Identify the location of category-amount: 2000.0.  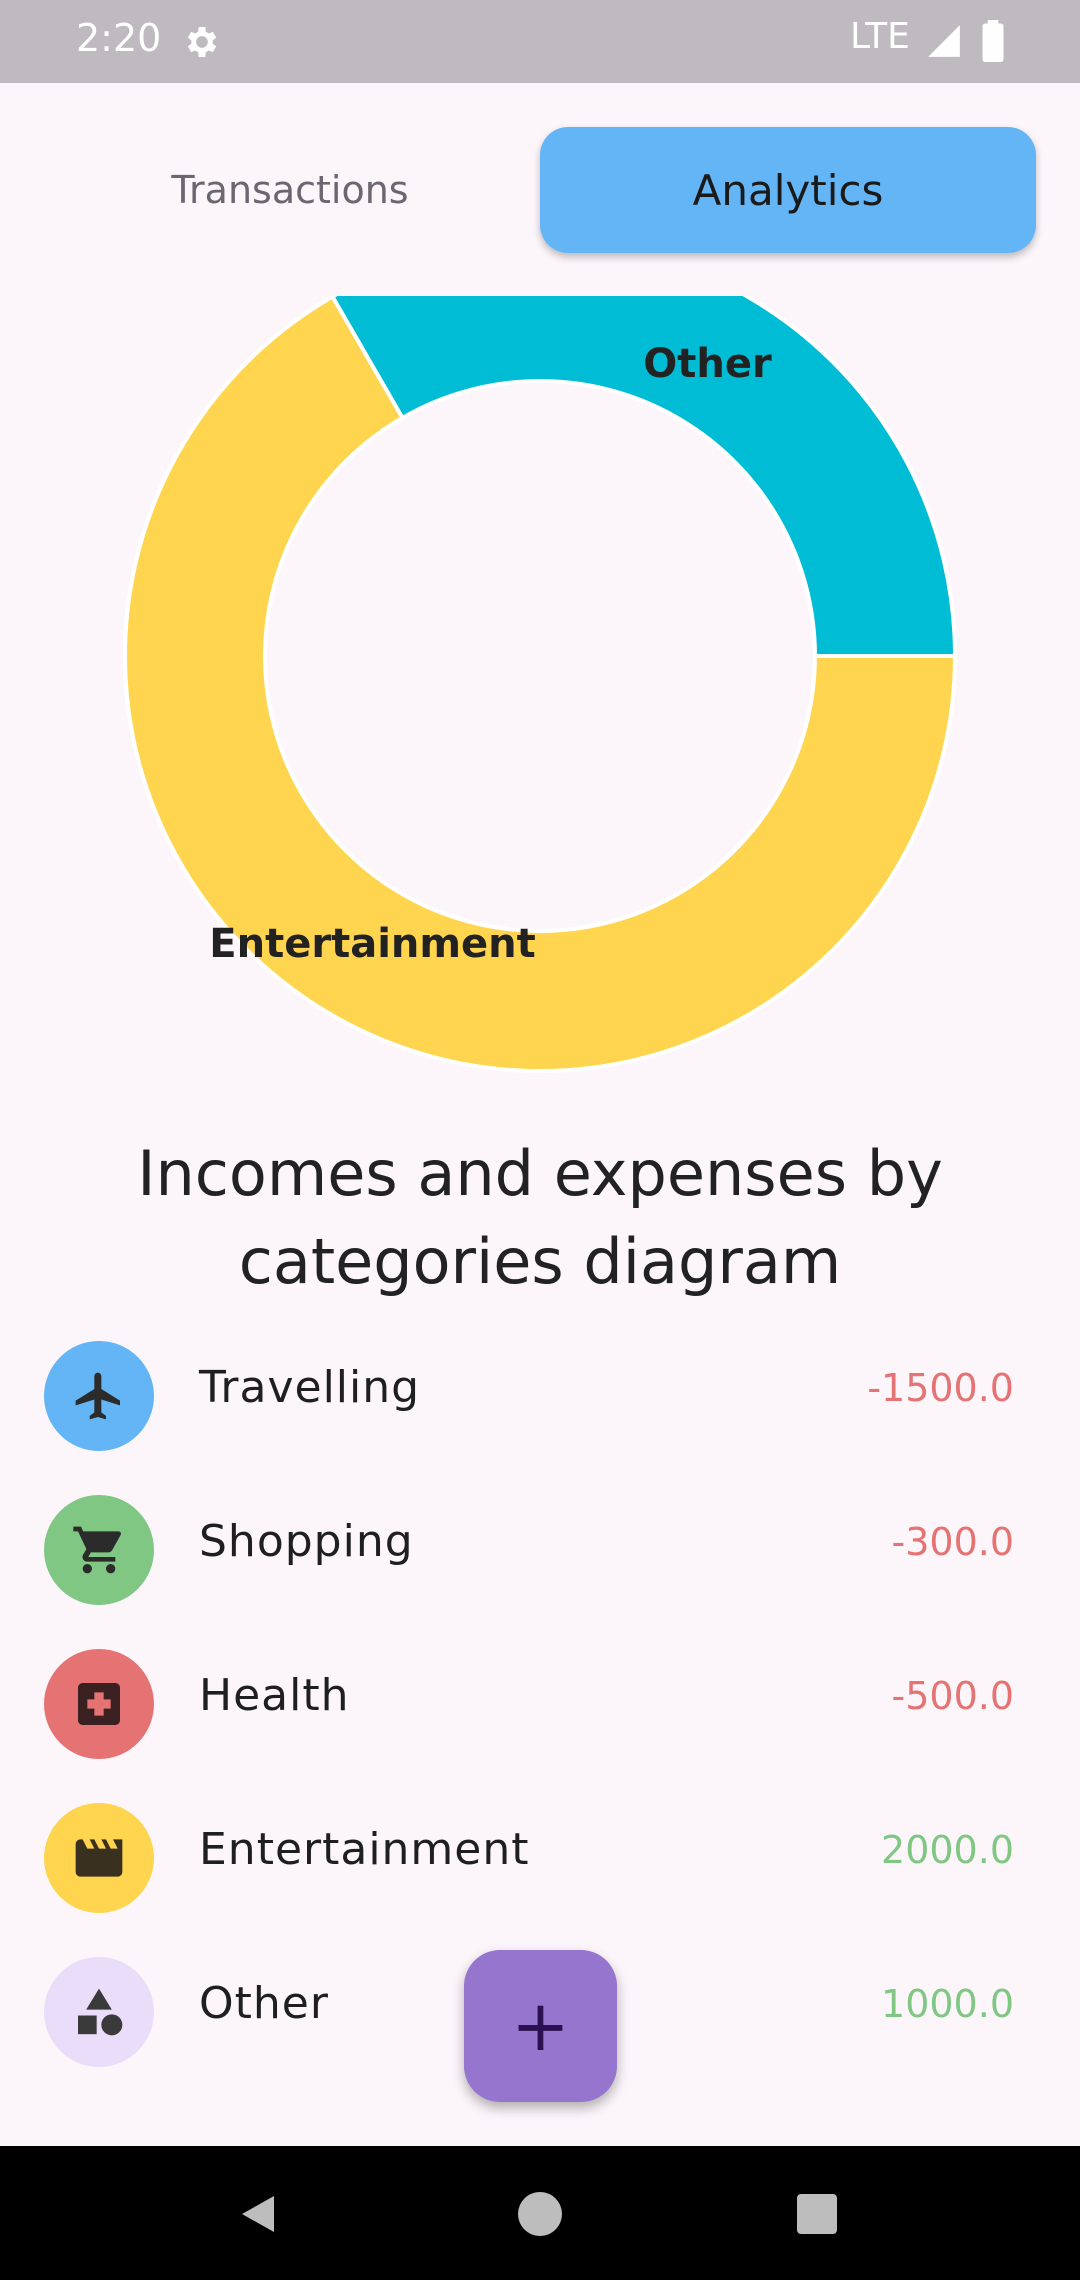
(947, 1850).